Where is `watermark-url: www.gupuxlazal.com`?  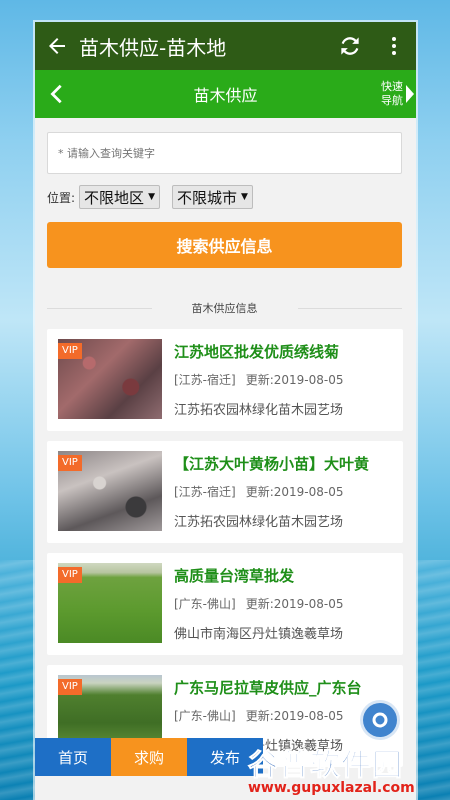
watermark-url: www.gupuxlazal.com is located at coordinates (331, 788).